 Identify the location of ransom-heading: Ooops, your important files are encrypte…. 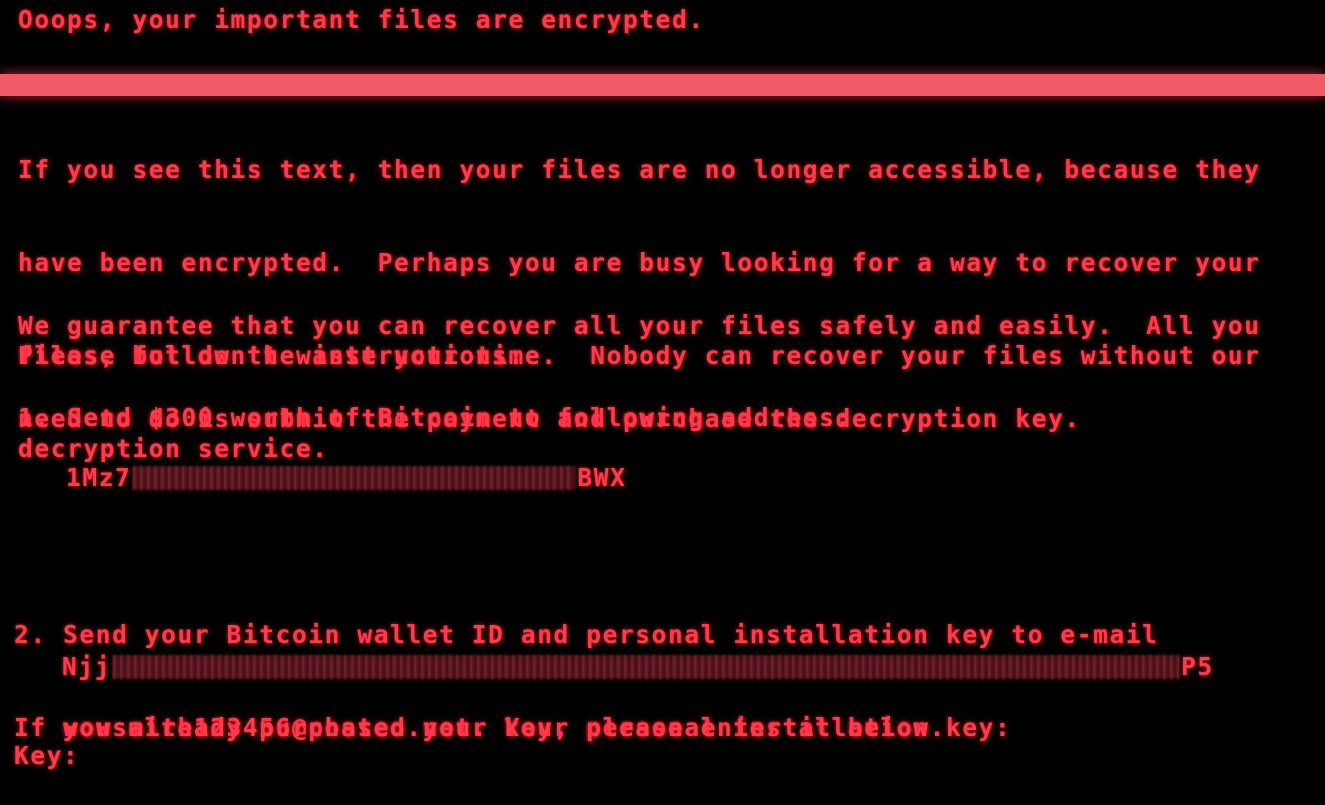
(361, 19).